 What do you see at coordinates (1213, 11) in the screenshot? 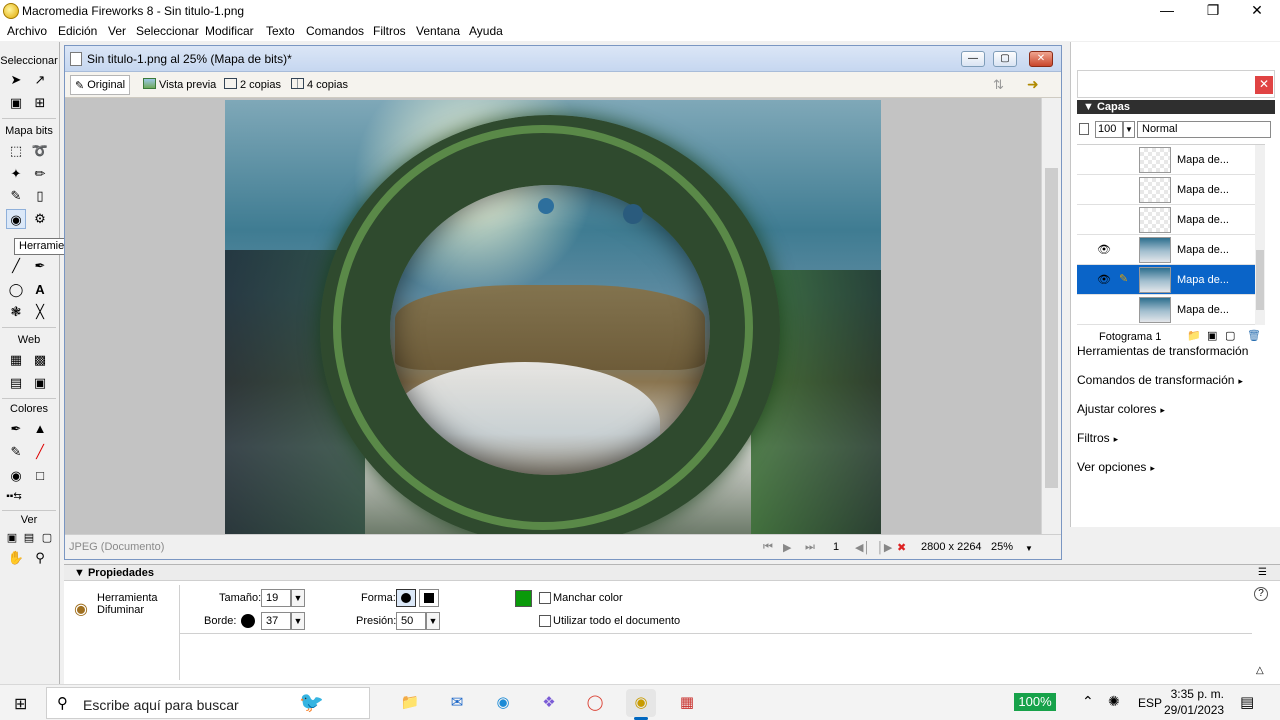
I see `restore-button: ❐` at bounding box center [1213, 11].